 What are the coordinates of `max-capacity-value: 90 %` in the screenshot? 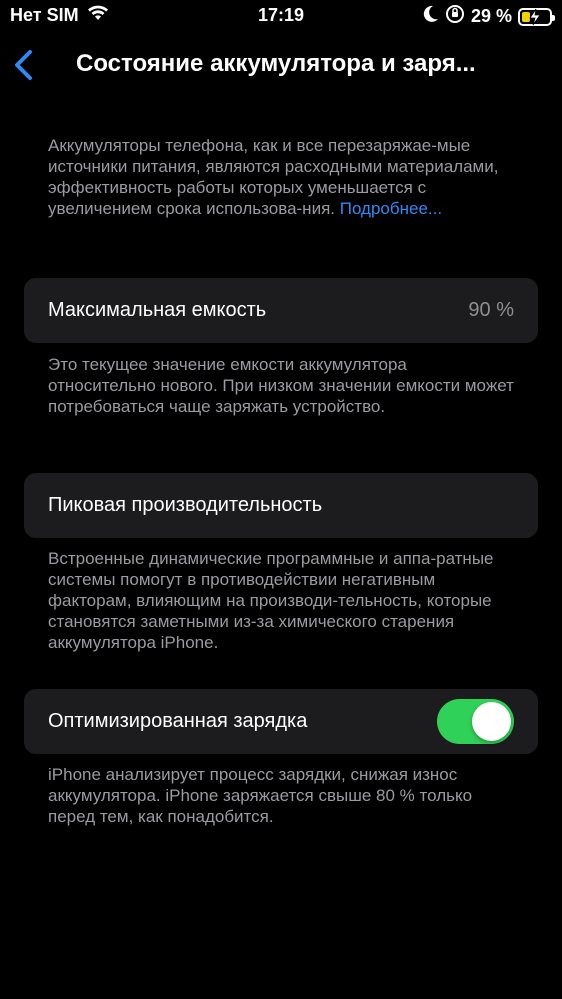 It's located at (491, 310).